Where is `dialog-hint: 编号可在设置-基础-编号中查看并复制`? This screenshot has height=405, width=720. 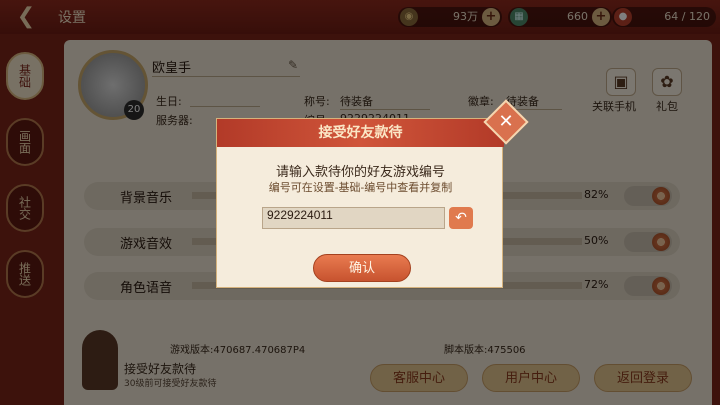 dialog-hint: 编号可在设置-基础-编号中查看并复制 is located at coordinates (360, 187).